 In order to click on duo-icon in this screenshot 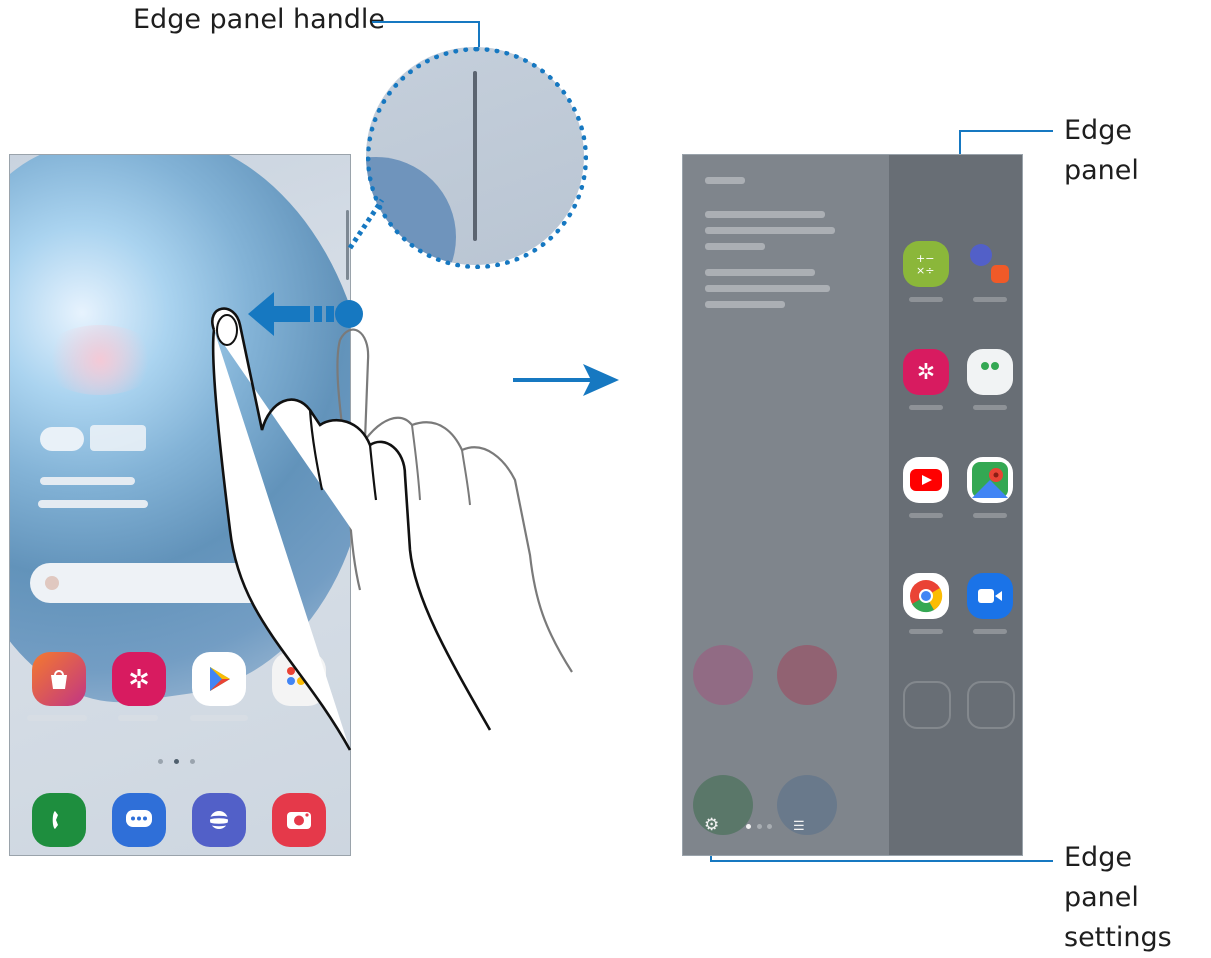, I will do `click(990, 596)`.